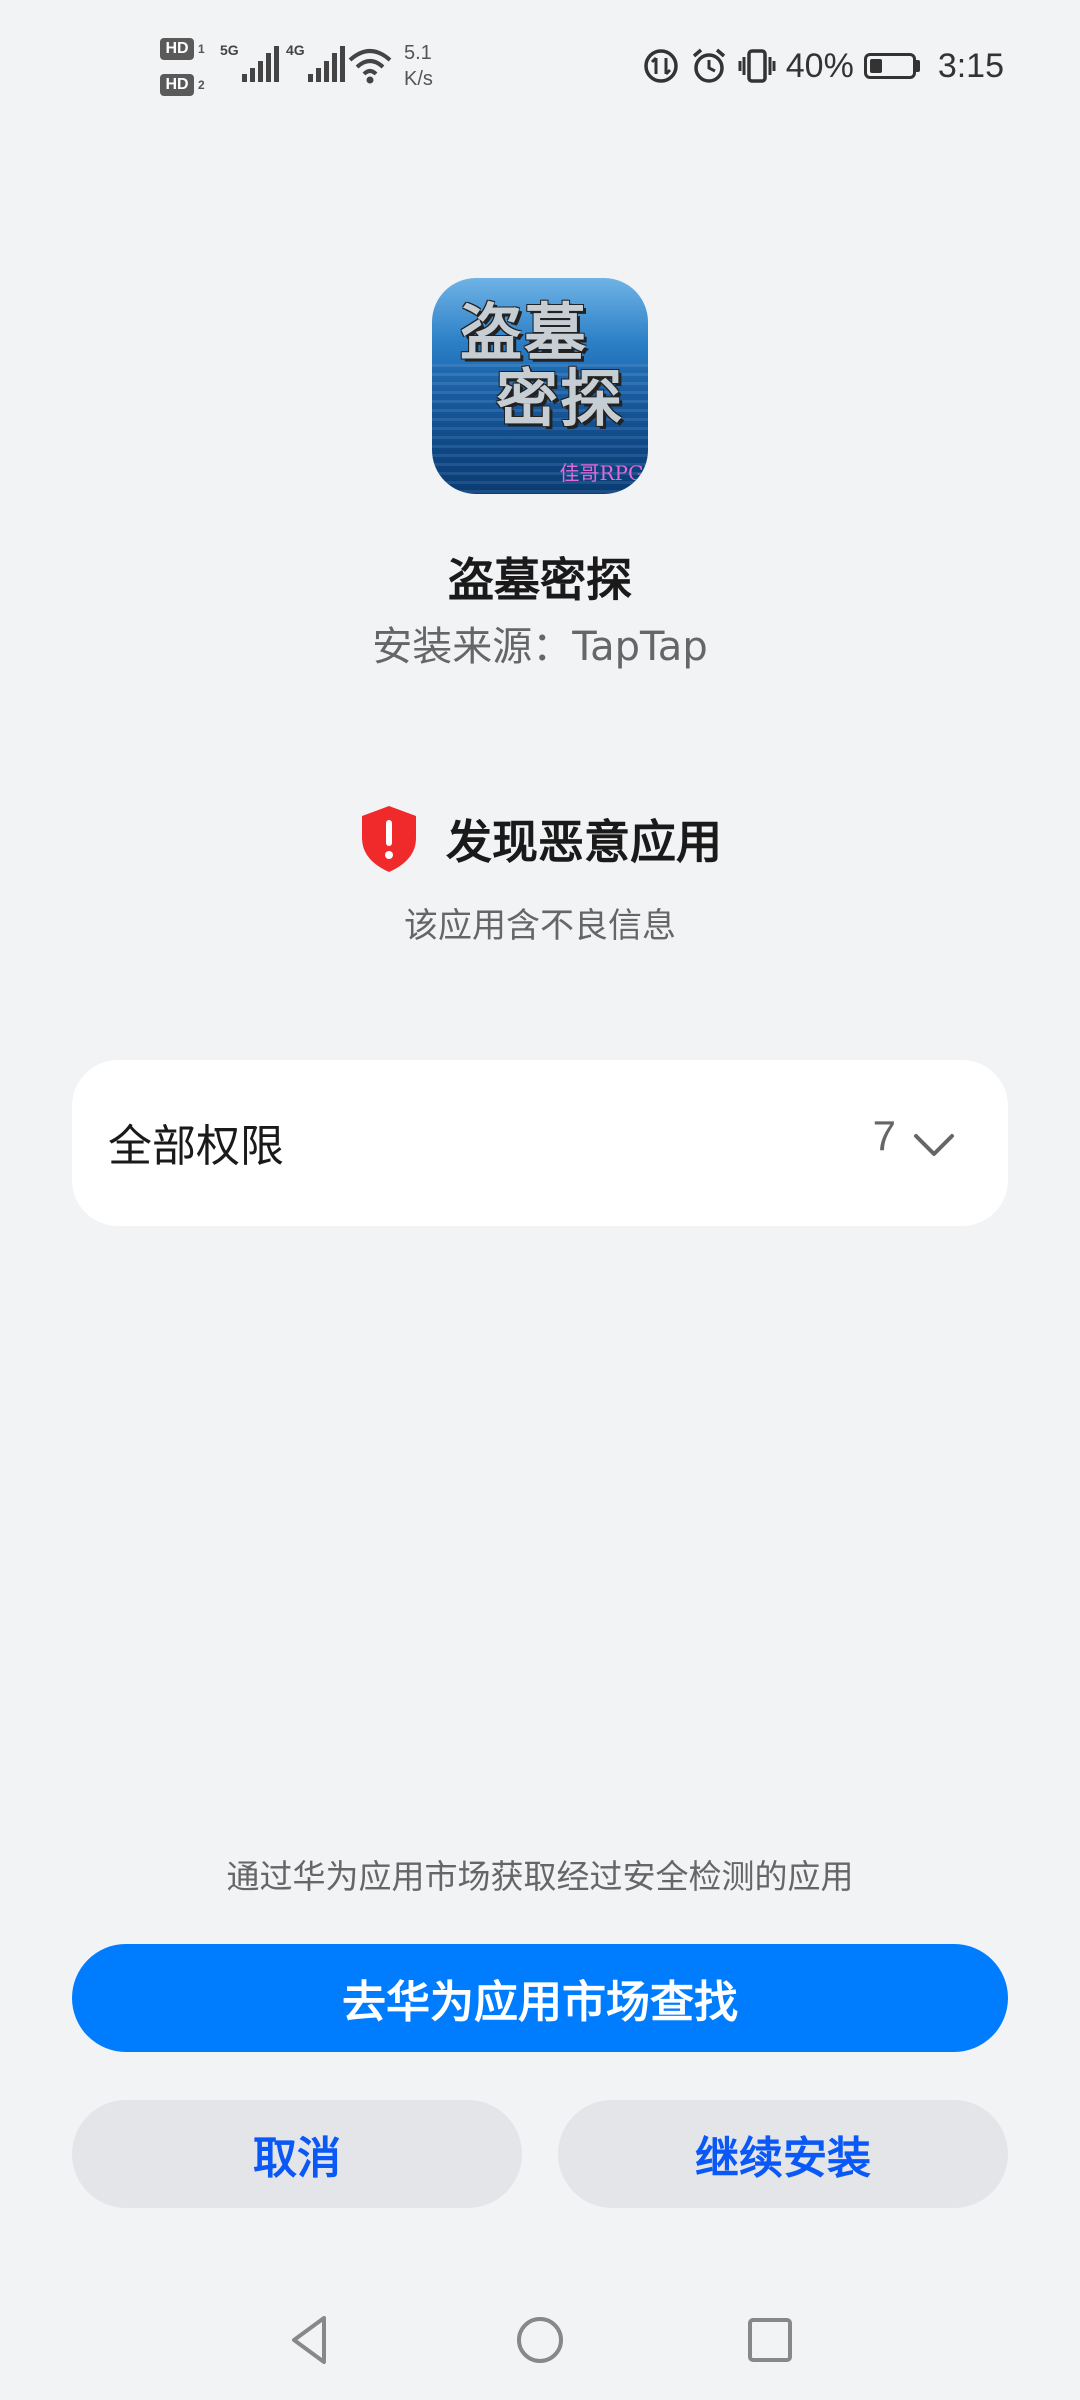  Describe the element at coordinates (370, 66) in the screenshot. I see `wifi-icon` at that location.